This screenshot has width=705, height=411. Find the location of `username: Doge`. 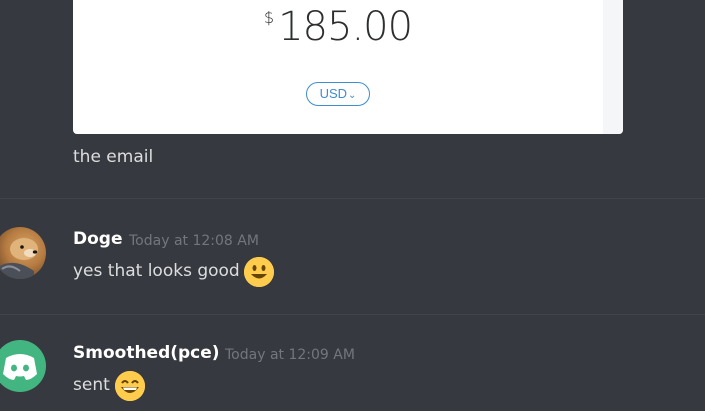

username: Doge is located at coordinates (98, 239).